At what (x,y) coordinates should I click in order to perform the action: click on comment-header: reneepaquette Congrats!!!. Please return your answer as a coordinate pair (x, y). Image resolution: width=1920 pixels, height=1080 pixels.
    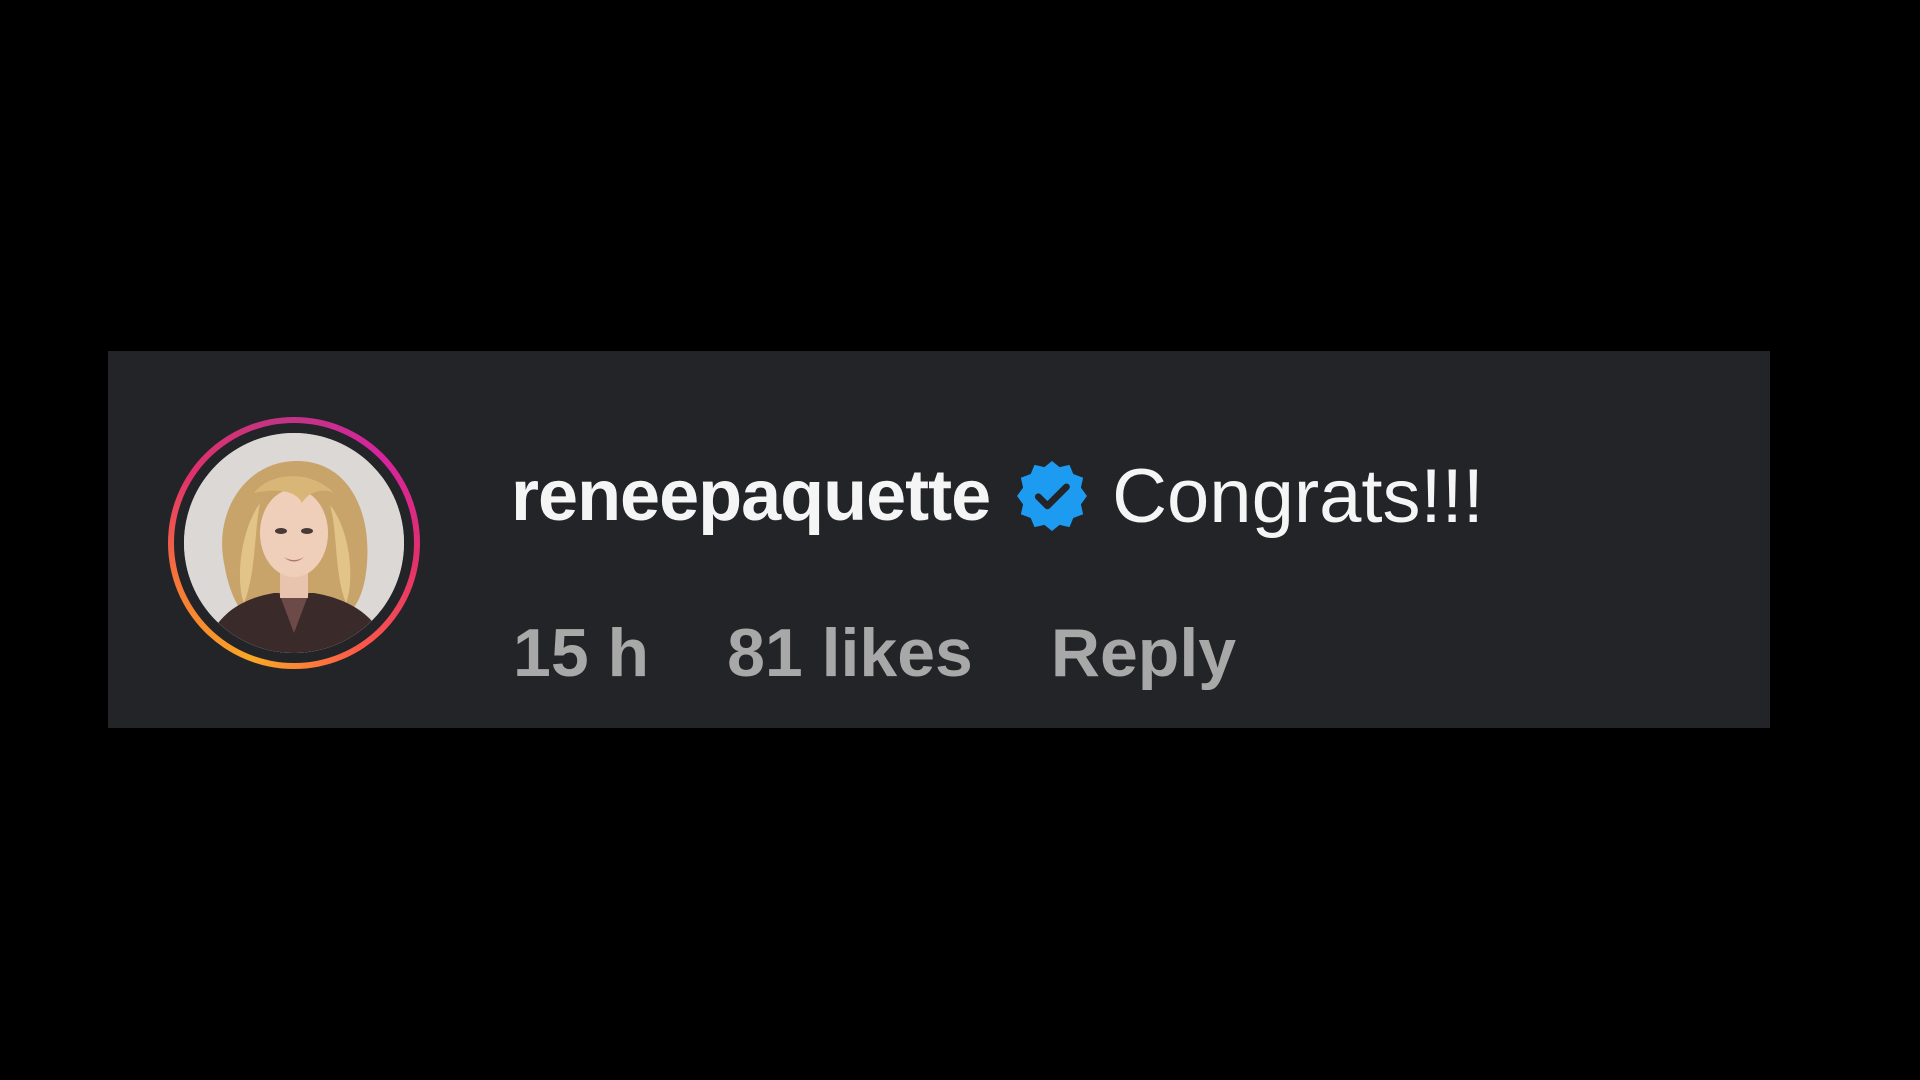
    Looking at the image, I should click on (997, 496).